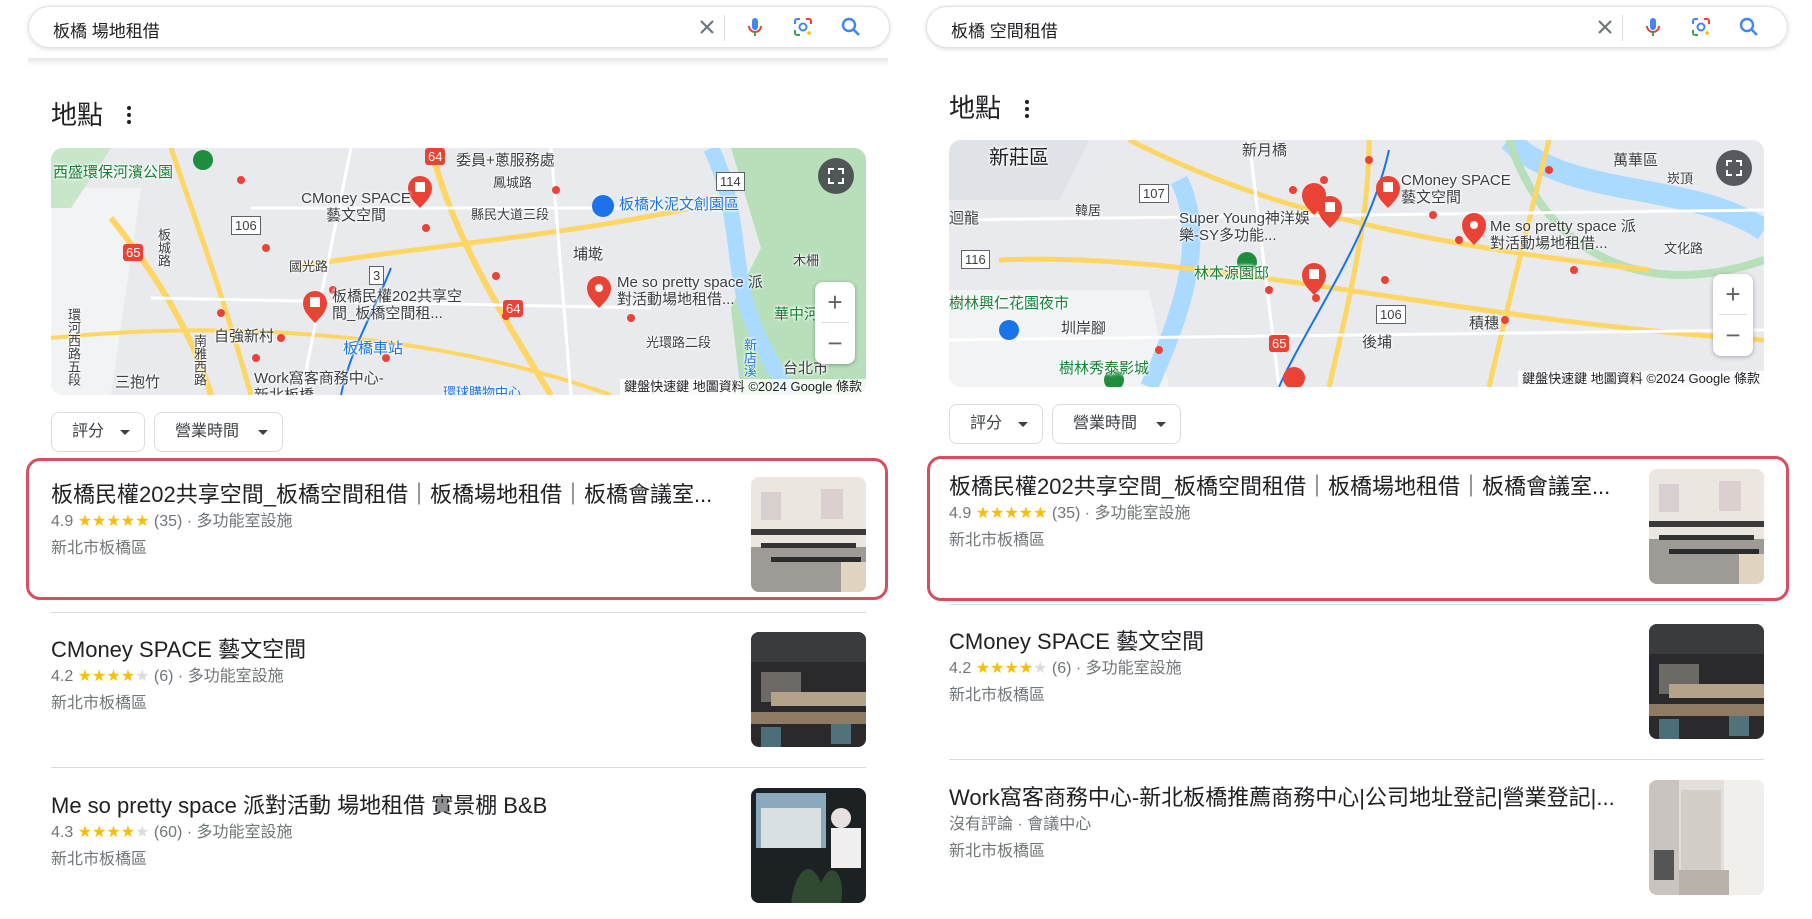  I want to click on map-place: 樹林秀泰影城, so click(1104, 368).